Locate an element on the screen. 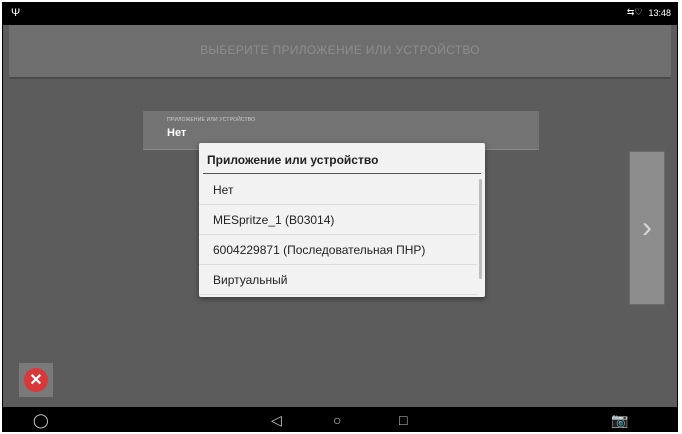  signal-icon: ⇆♡ is located at coordinates (634, 12).